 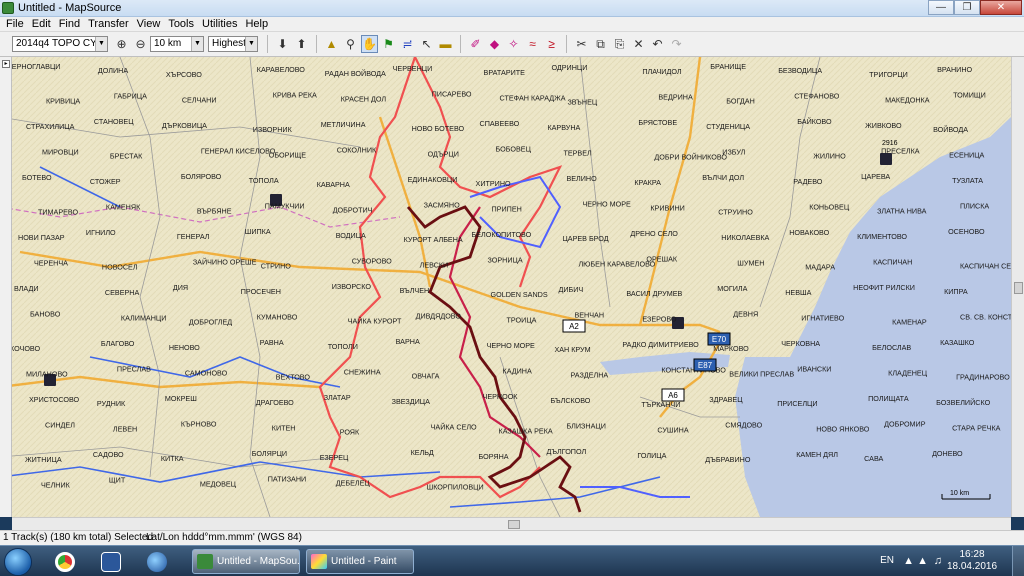 I want to click on start-button, so click(x=18, y=562).